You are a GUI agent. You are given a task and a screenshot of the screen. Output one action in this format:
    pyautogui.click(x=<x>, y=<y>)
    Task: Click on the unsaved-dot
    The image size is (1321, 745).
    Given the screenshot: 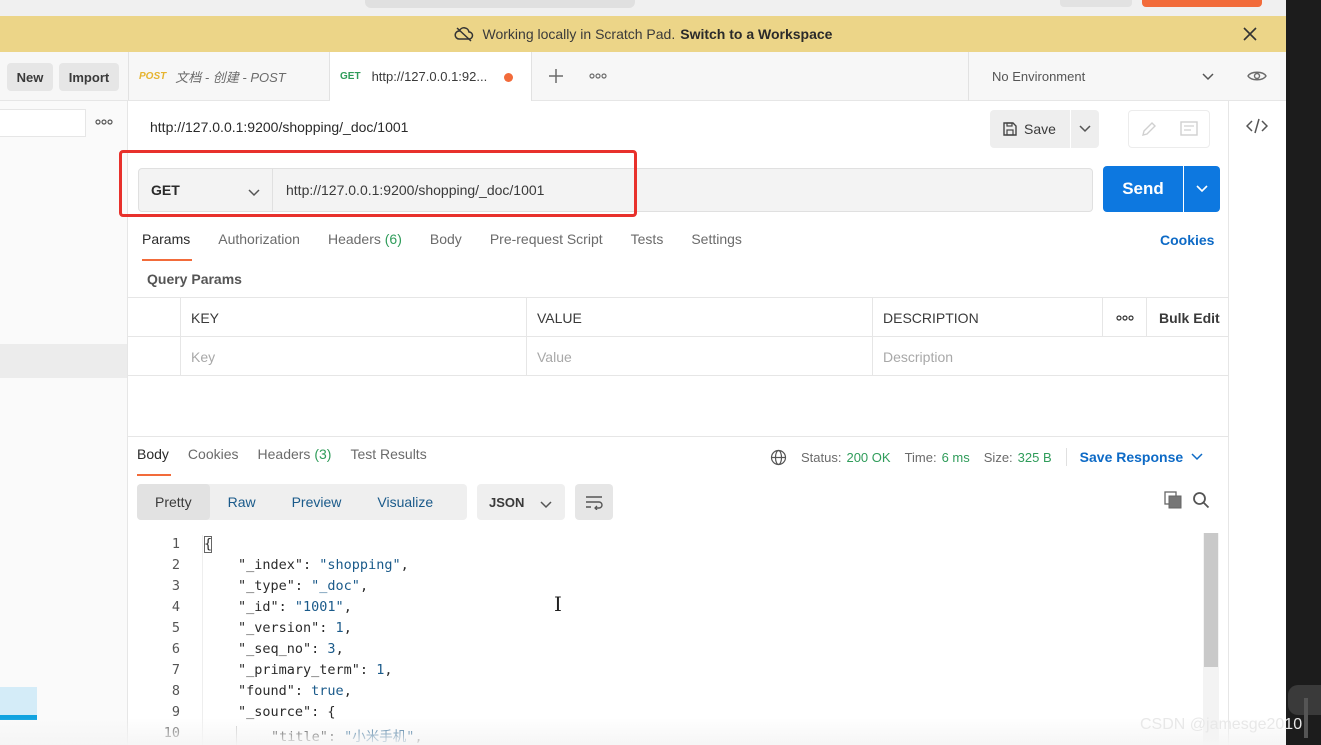 What is the action you would take?
    pyautogui.click(x=508, y=77)
    